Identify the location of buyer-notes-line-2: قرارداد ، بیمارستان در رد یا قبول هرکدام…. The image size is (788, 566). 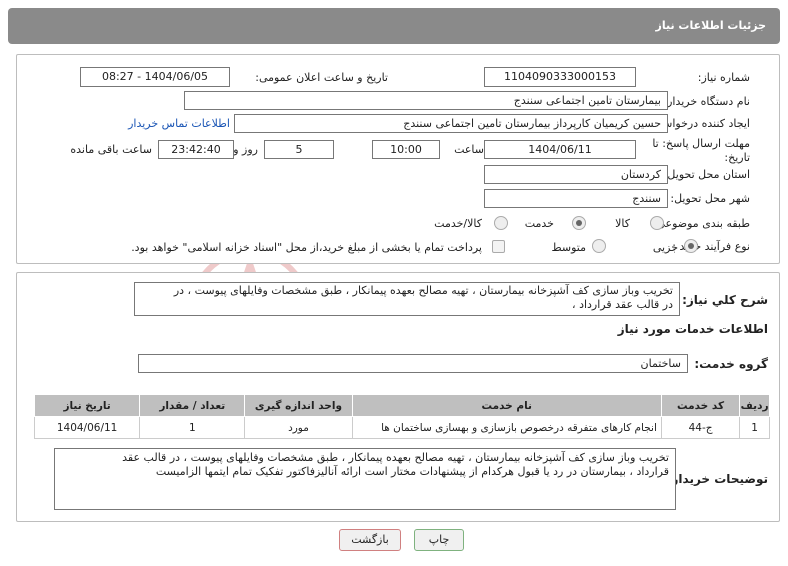
(412, 471).